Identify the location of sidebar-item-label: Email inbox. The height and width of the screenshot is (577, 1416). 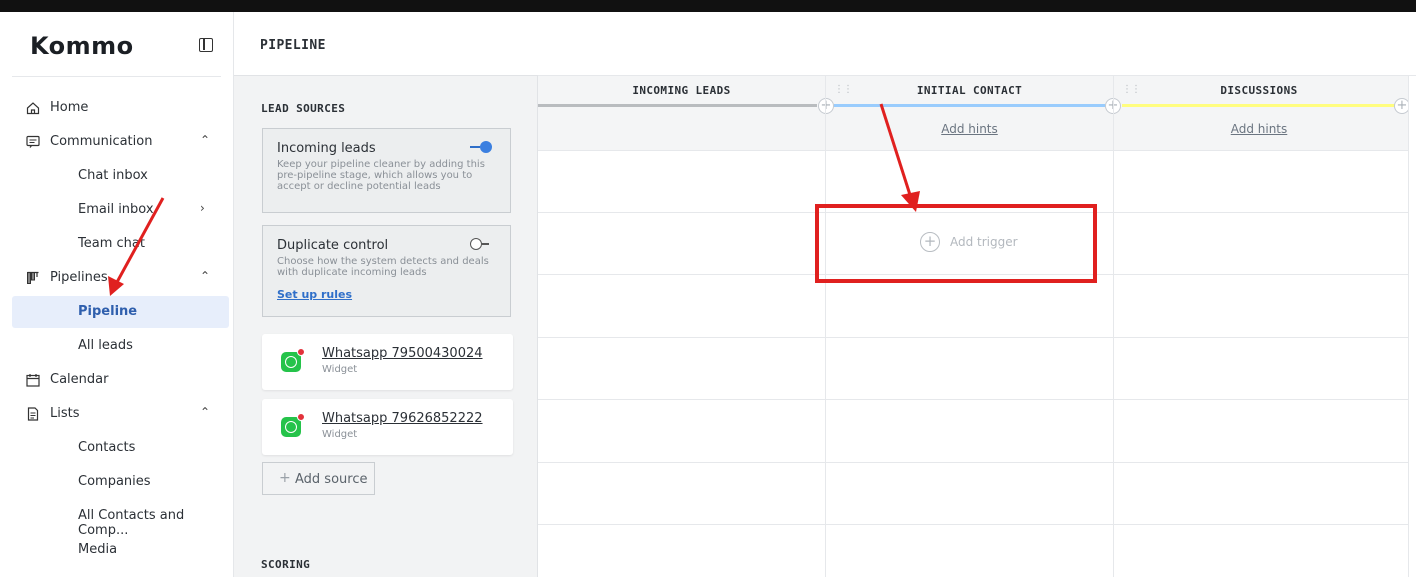
(116, 209).